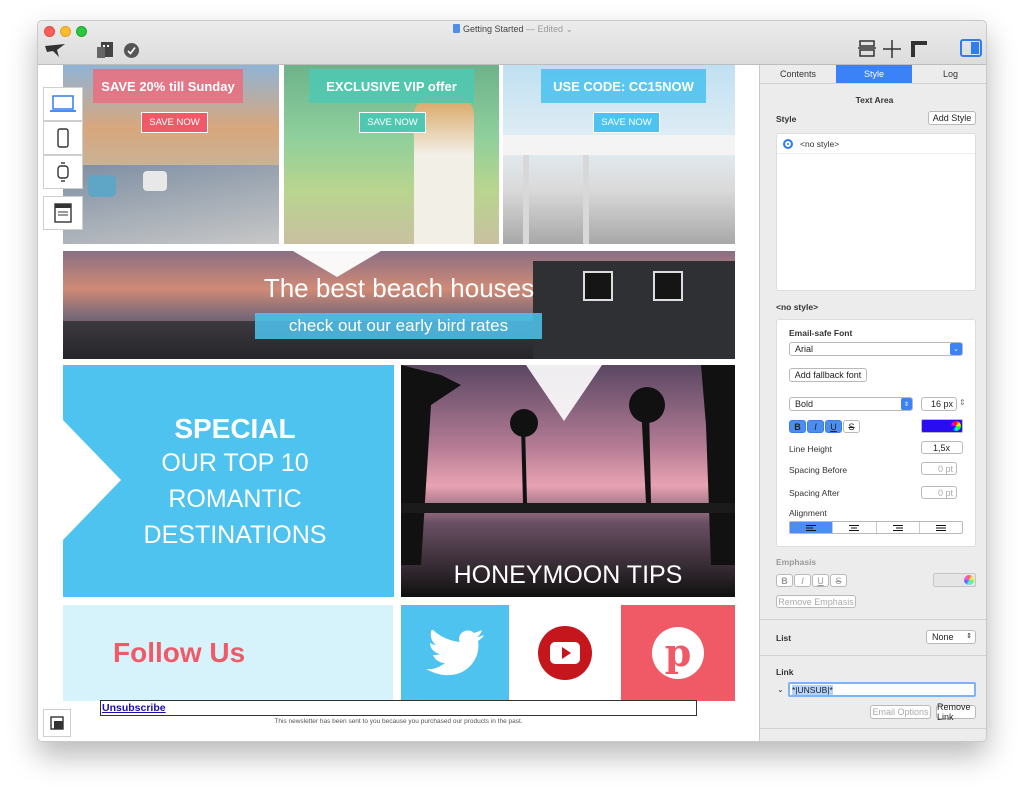  Describe the element at coordinates (804, 404) in the screenshot. I see `weight-value: Bold` at that location.